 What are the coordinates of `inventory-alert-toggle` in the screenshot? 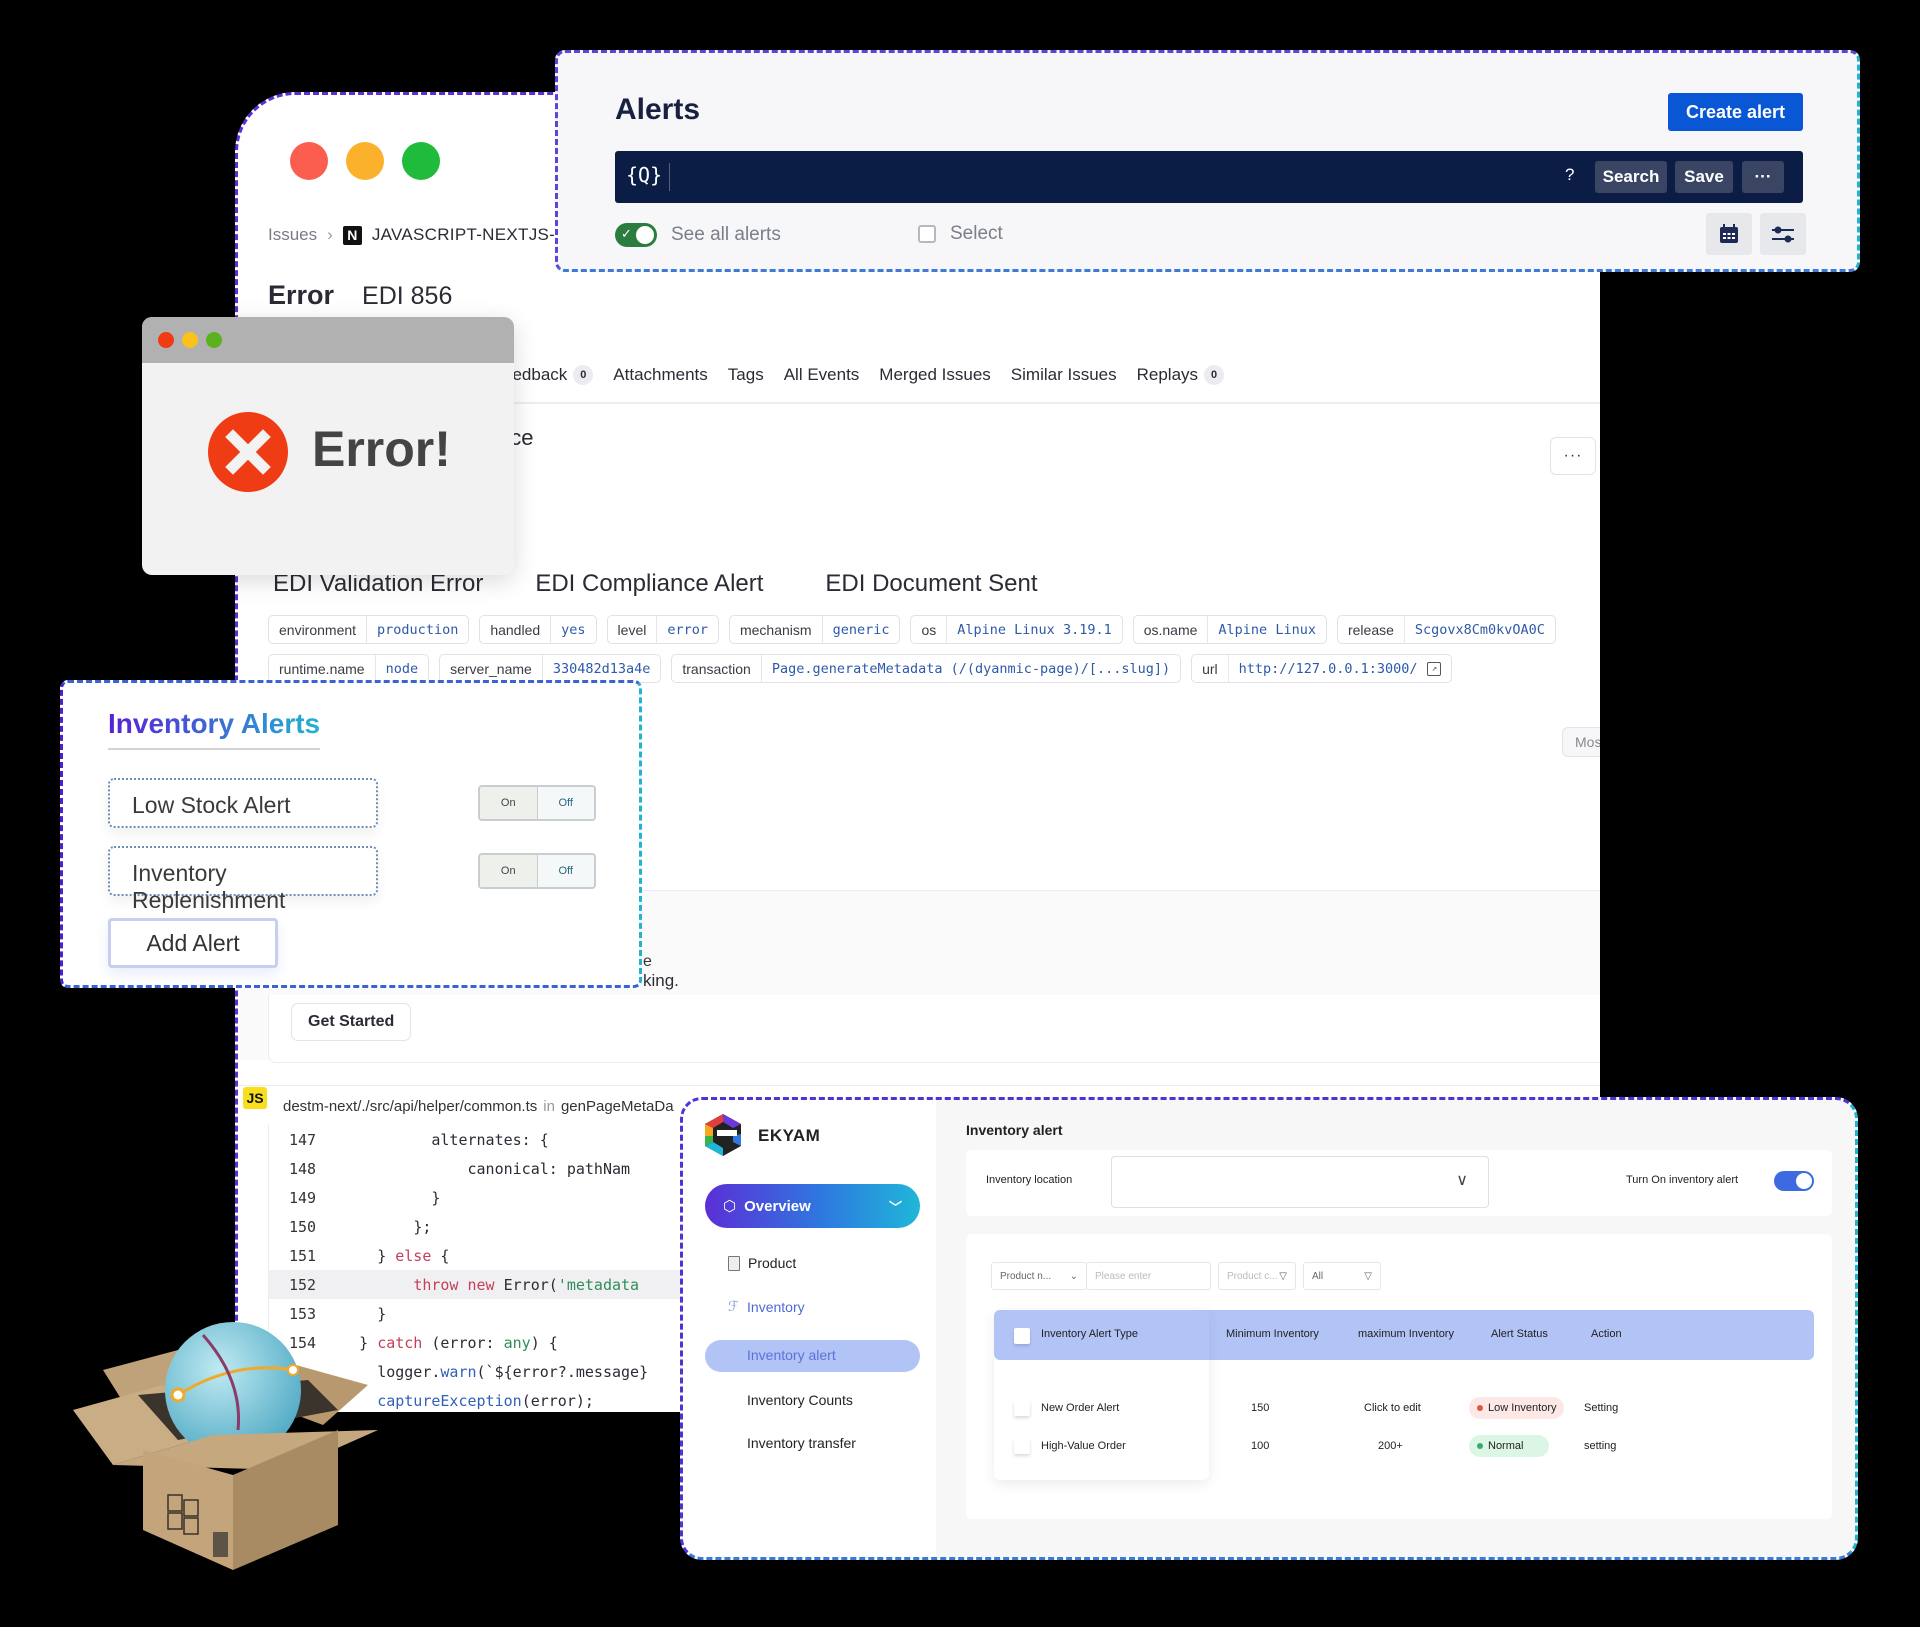 It's located at (1794, 1181).